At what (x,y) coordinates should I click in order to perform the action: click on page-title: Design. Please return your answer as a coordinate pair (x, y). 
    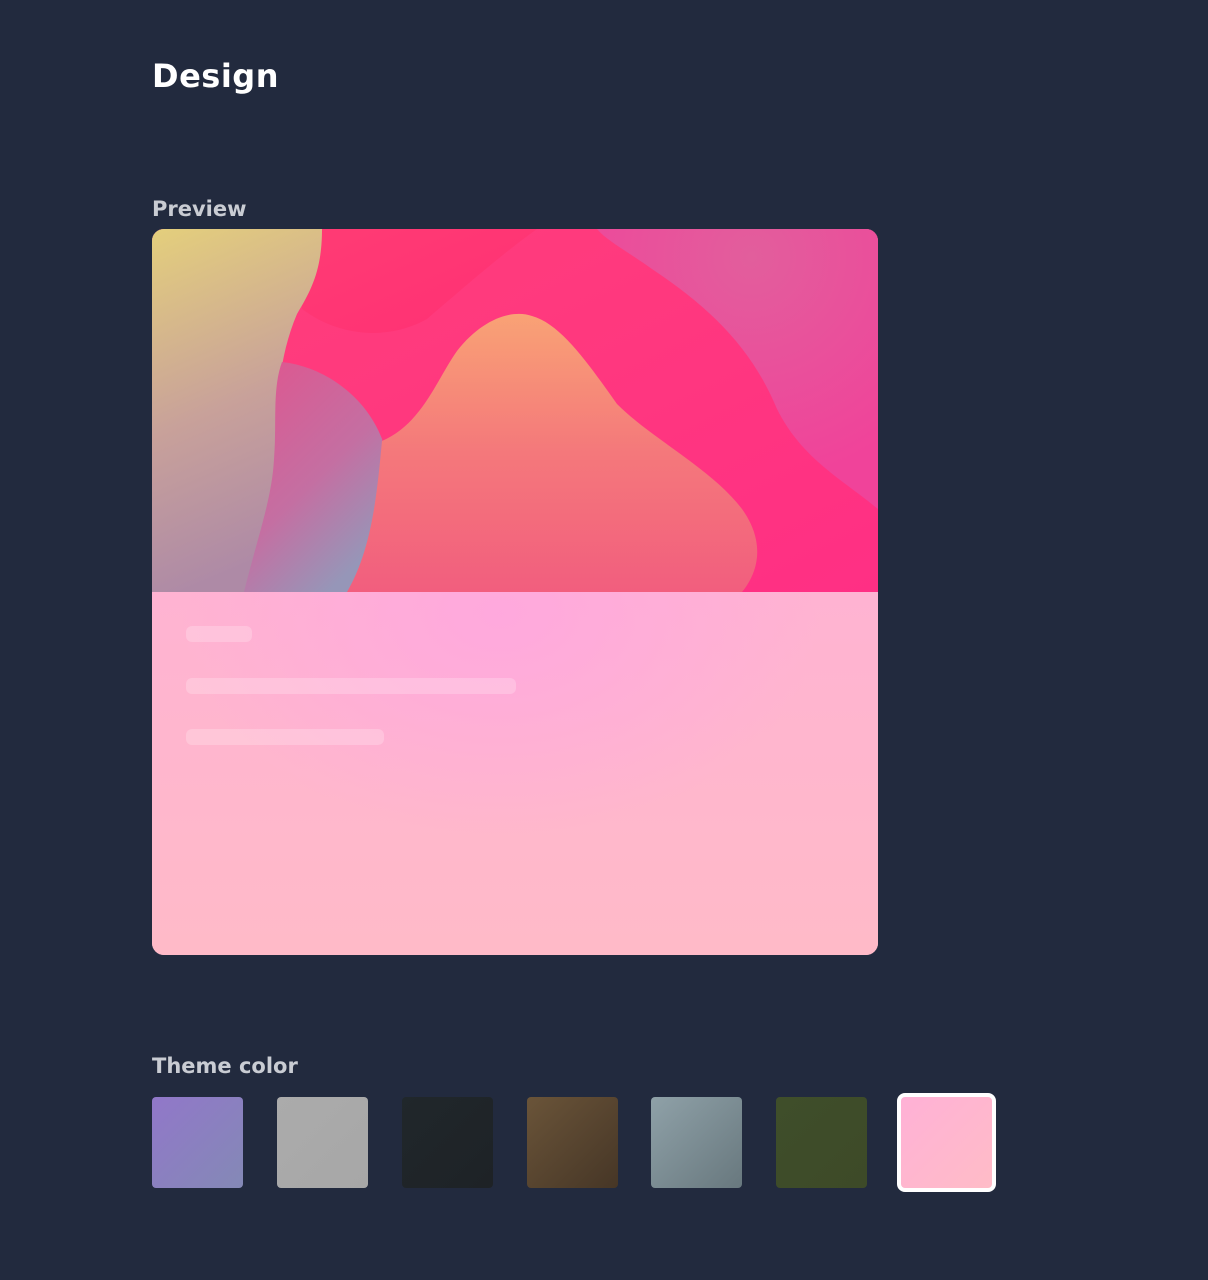
    Looking at the image, I should click on (215, 76).